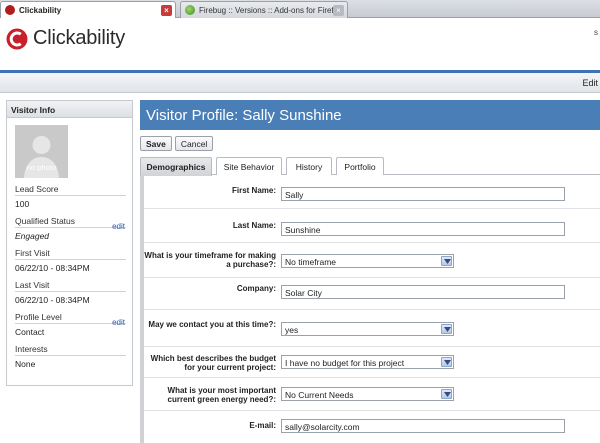 Image resolution: width=600 pixels, height=443 pixels. I want to click on clickability-logo-icon, so click(17, 38).